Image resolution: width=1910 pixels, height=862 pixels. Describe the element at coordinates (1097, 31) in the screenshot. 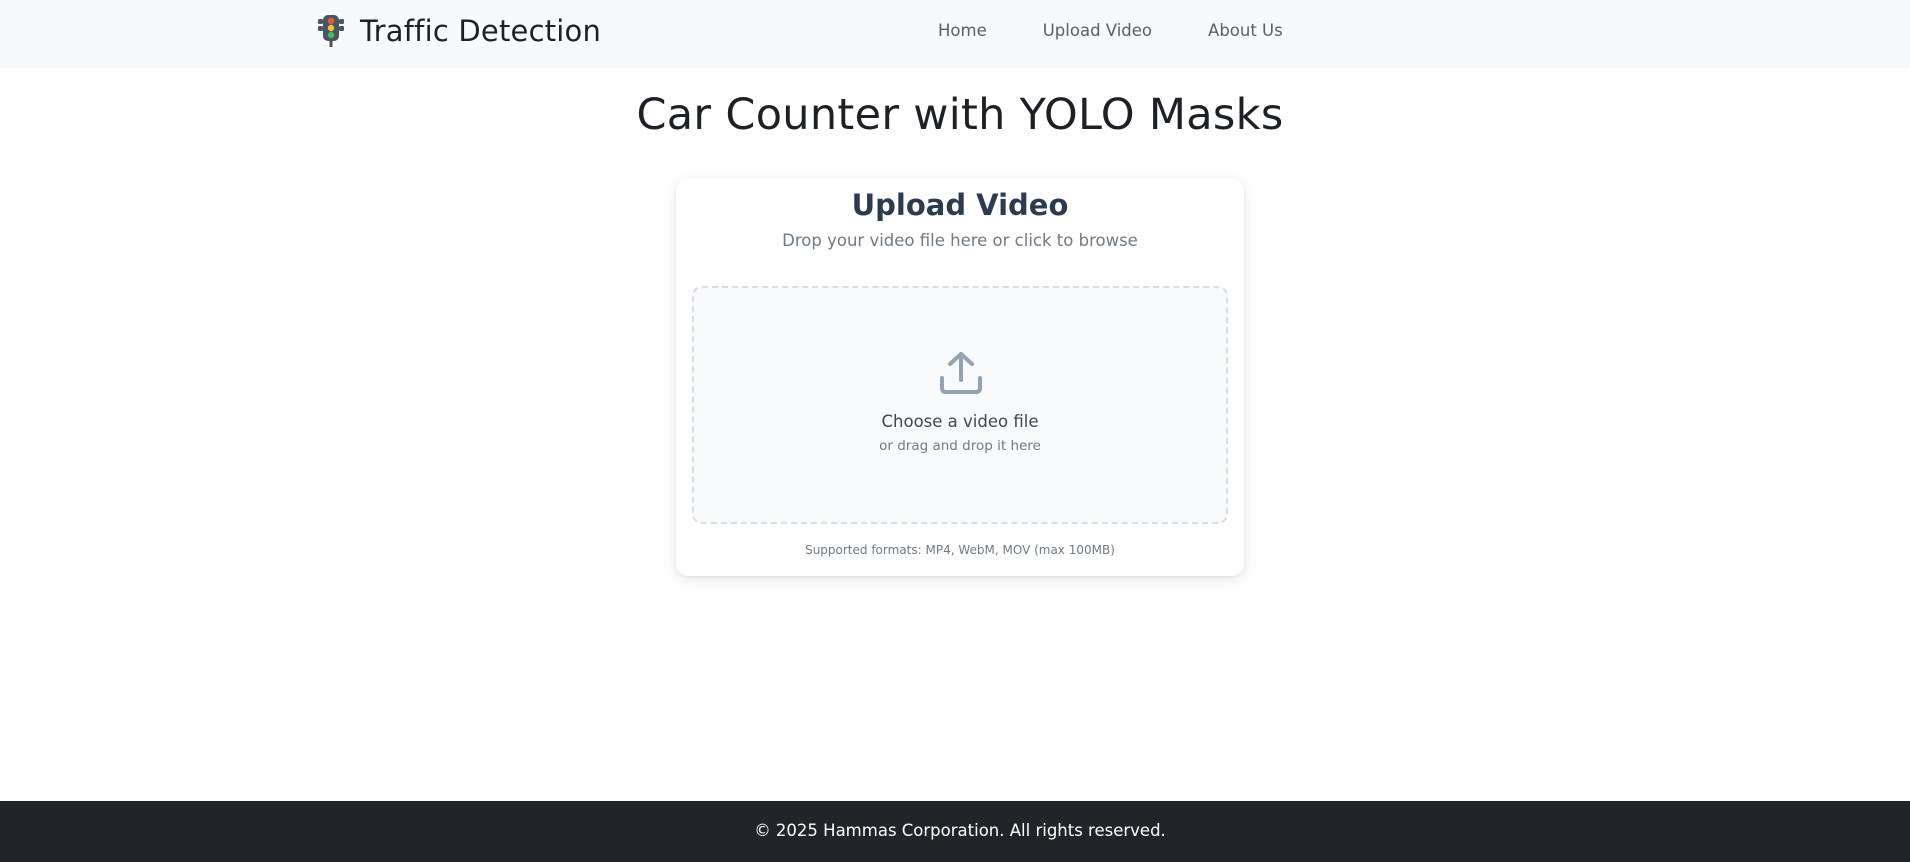

I see `nav-link-upload-video: Upload Video` at that location.